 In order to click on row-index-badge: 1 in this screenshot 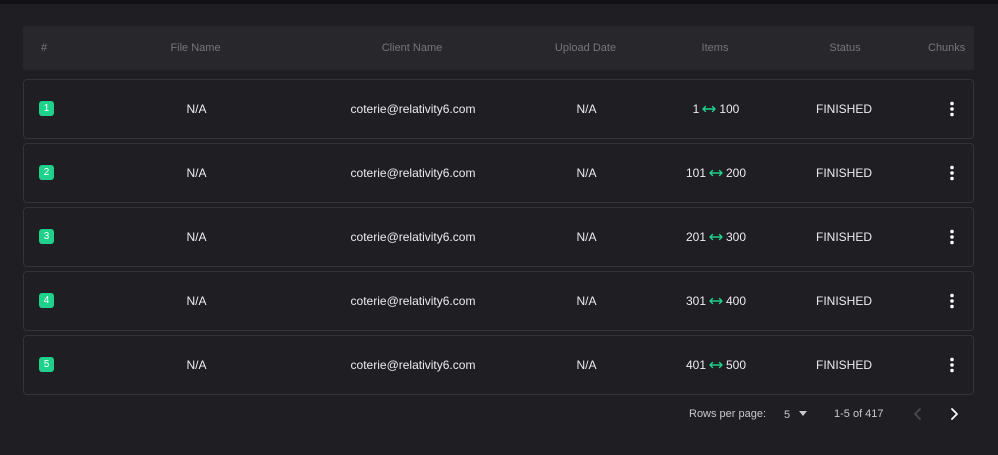, I will do `click(46, 108)`.